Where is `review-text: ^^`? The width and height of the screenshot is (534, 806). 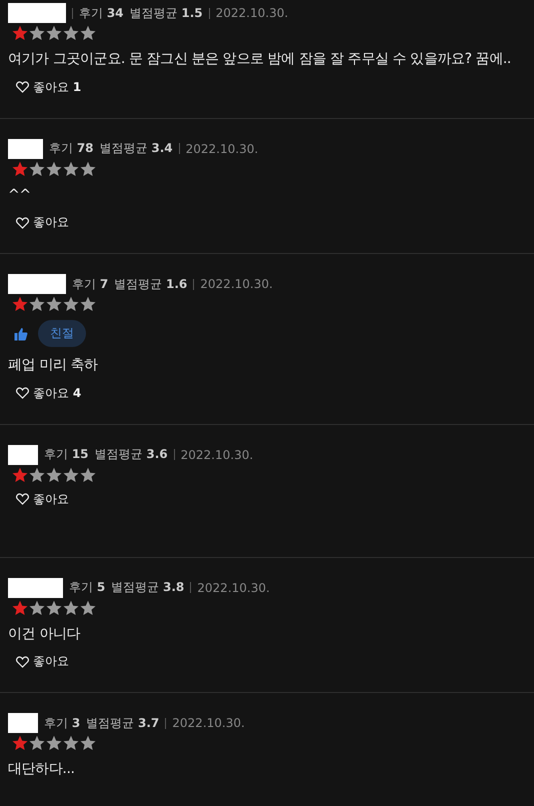 review-text: ^^ is located at coordinates (20, 195).